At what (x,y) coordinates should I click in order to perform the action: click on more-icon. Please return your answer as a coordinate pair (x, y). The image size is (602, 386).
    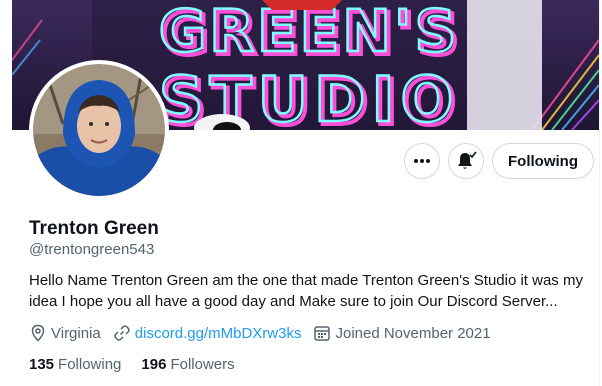
    Looking at the image, I should click on (422, 161).